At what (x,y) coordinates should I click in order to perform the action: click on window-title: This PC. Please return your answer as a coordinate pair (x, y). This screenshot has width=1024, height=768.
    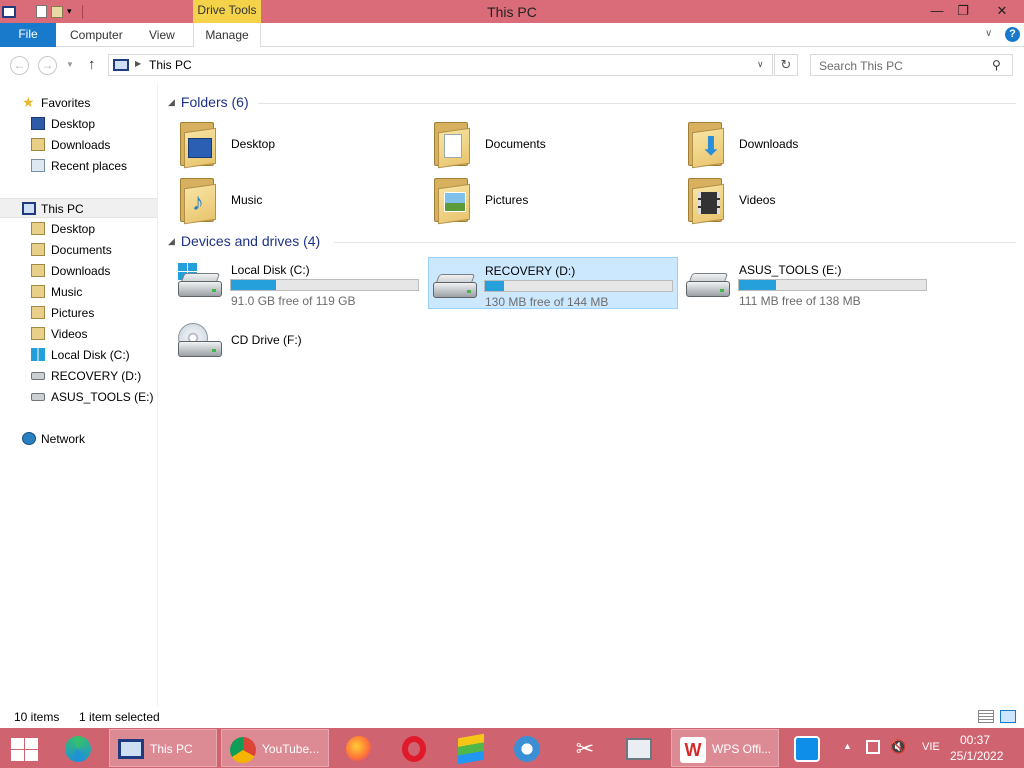
    Looking at the image, I should click on (512, 12).